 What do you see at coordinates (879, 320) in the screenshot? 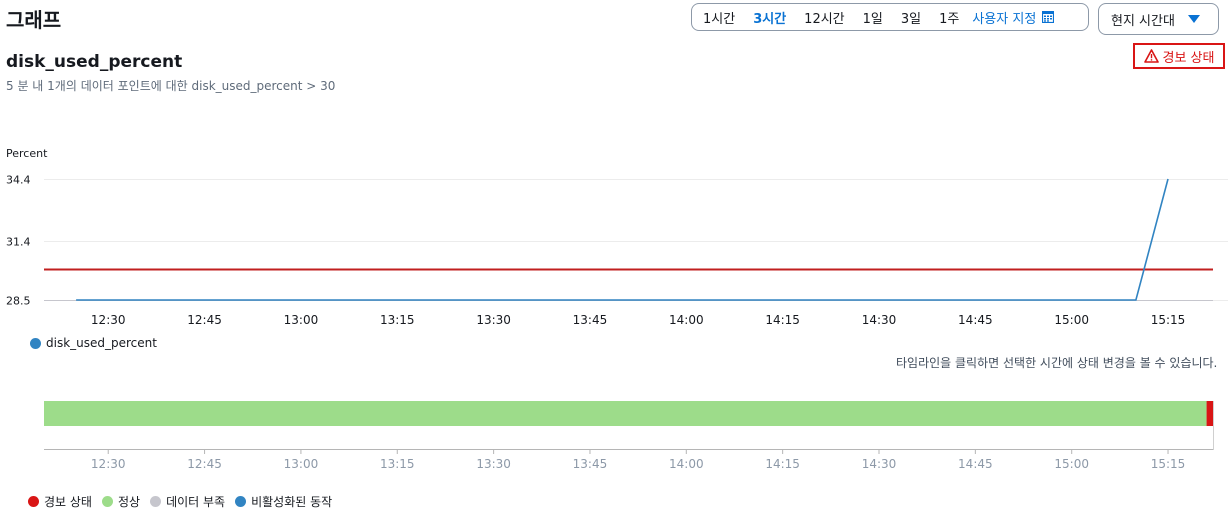
I see `x-tick-label: 14:30` at bounding box center [879, 320].